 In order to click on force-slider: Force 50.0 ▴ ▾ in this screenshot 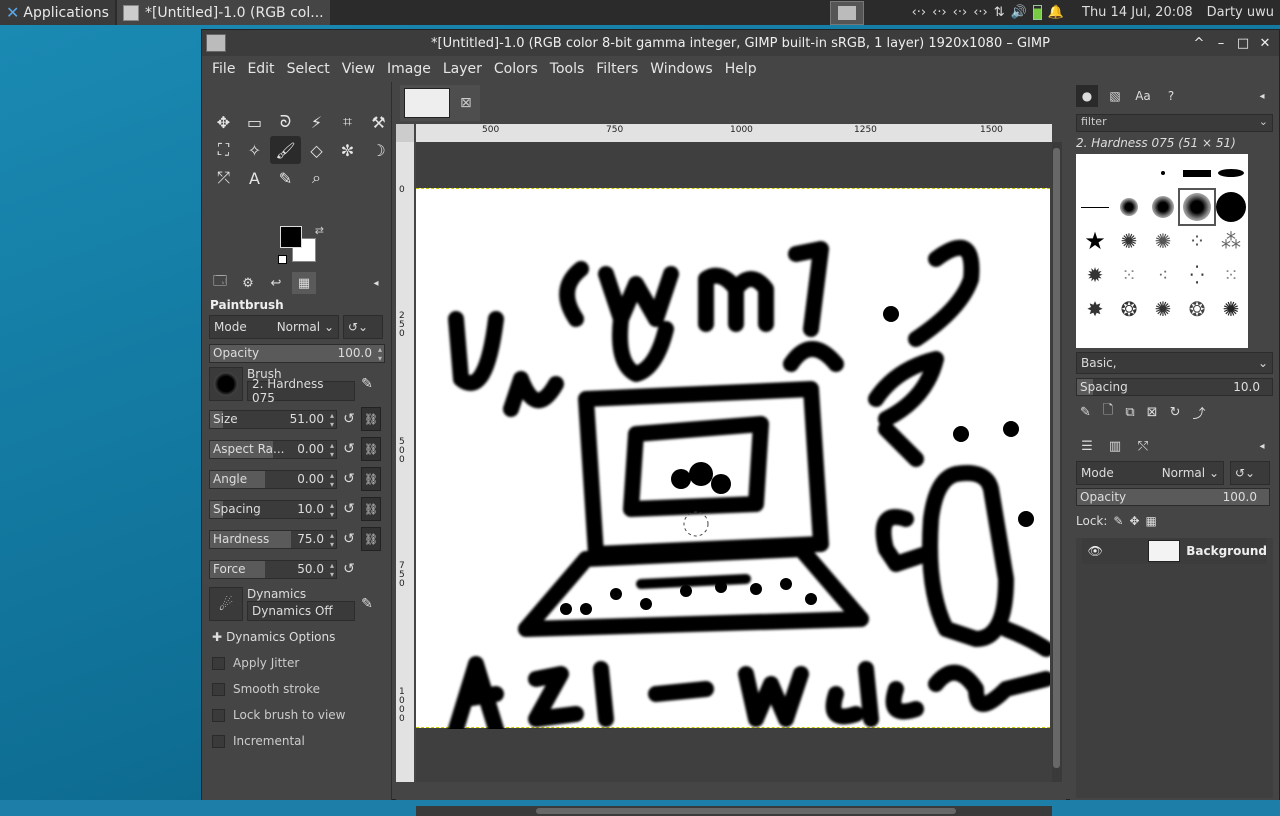, I will do `click(273, 569)`.